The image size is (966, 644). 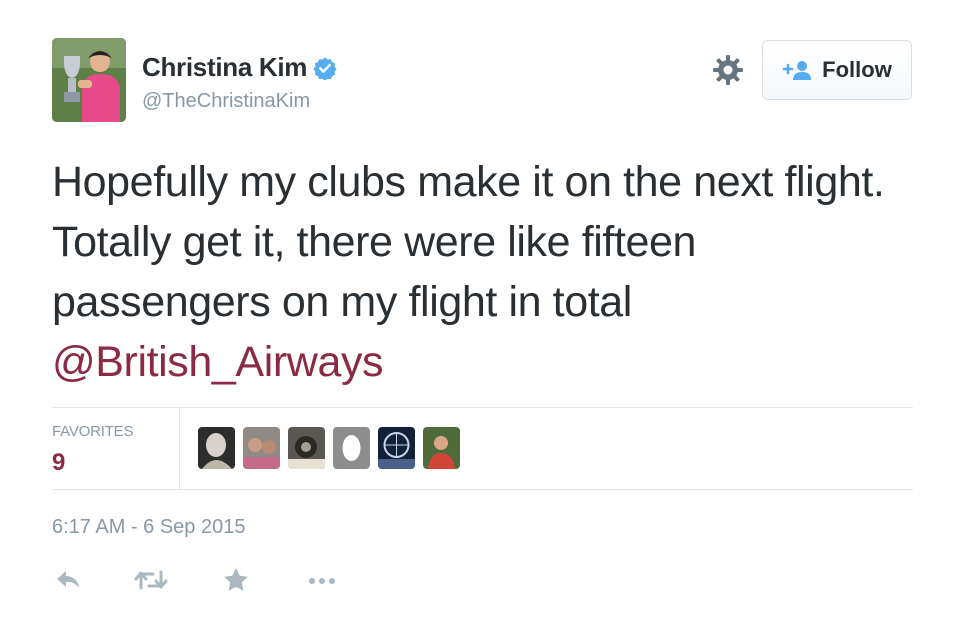 I want to click on favorites-count: 9, so click(x=59, y=462).